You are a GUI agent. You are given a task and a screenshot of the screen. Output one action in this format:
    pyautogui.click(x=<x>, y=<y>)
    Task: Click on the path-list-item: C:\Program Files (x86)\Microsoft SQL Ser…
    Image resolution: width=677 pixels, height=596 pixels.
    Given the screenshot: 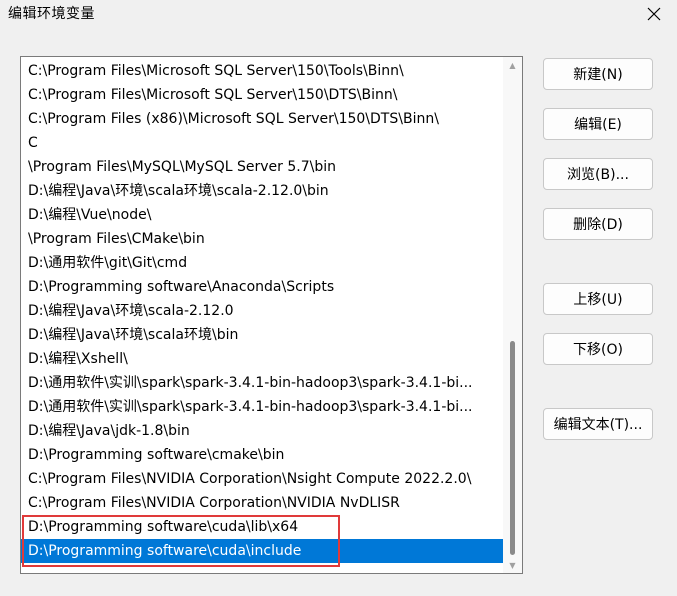 What is the action you would take?
    pyautogui.click(x=262, y=119)
    